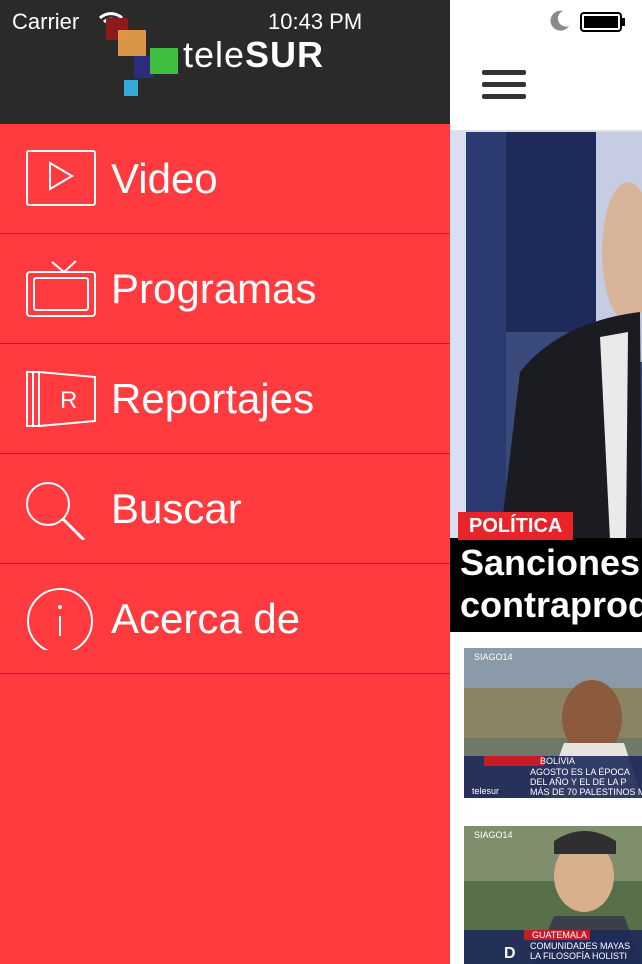 The image size is (642, 964). I want to click on menu-label-reportajes: Reportajes, so click(213, 398).